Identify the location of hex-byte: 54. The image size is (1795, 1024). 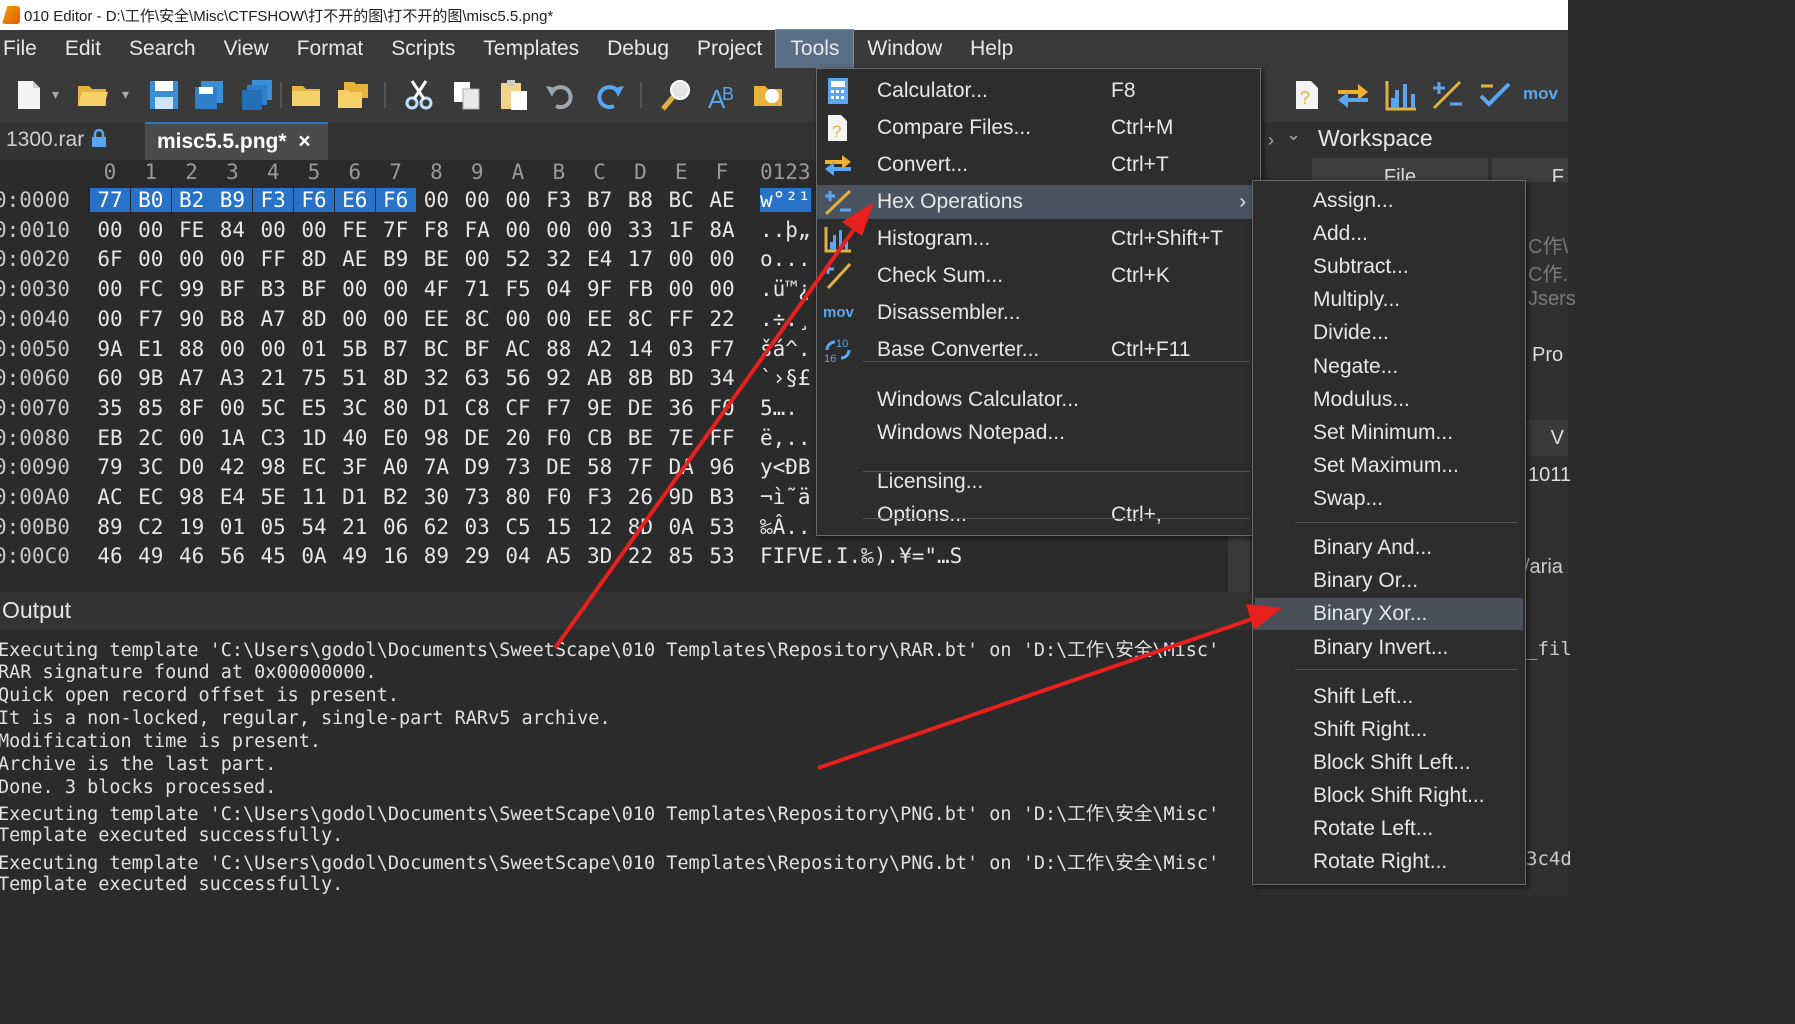
(314, 527).